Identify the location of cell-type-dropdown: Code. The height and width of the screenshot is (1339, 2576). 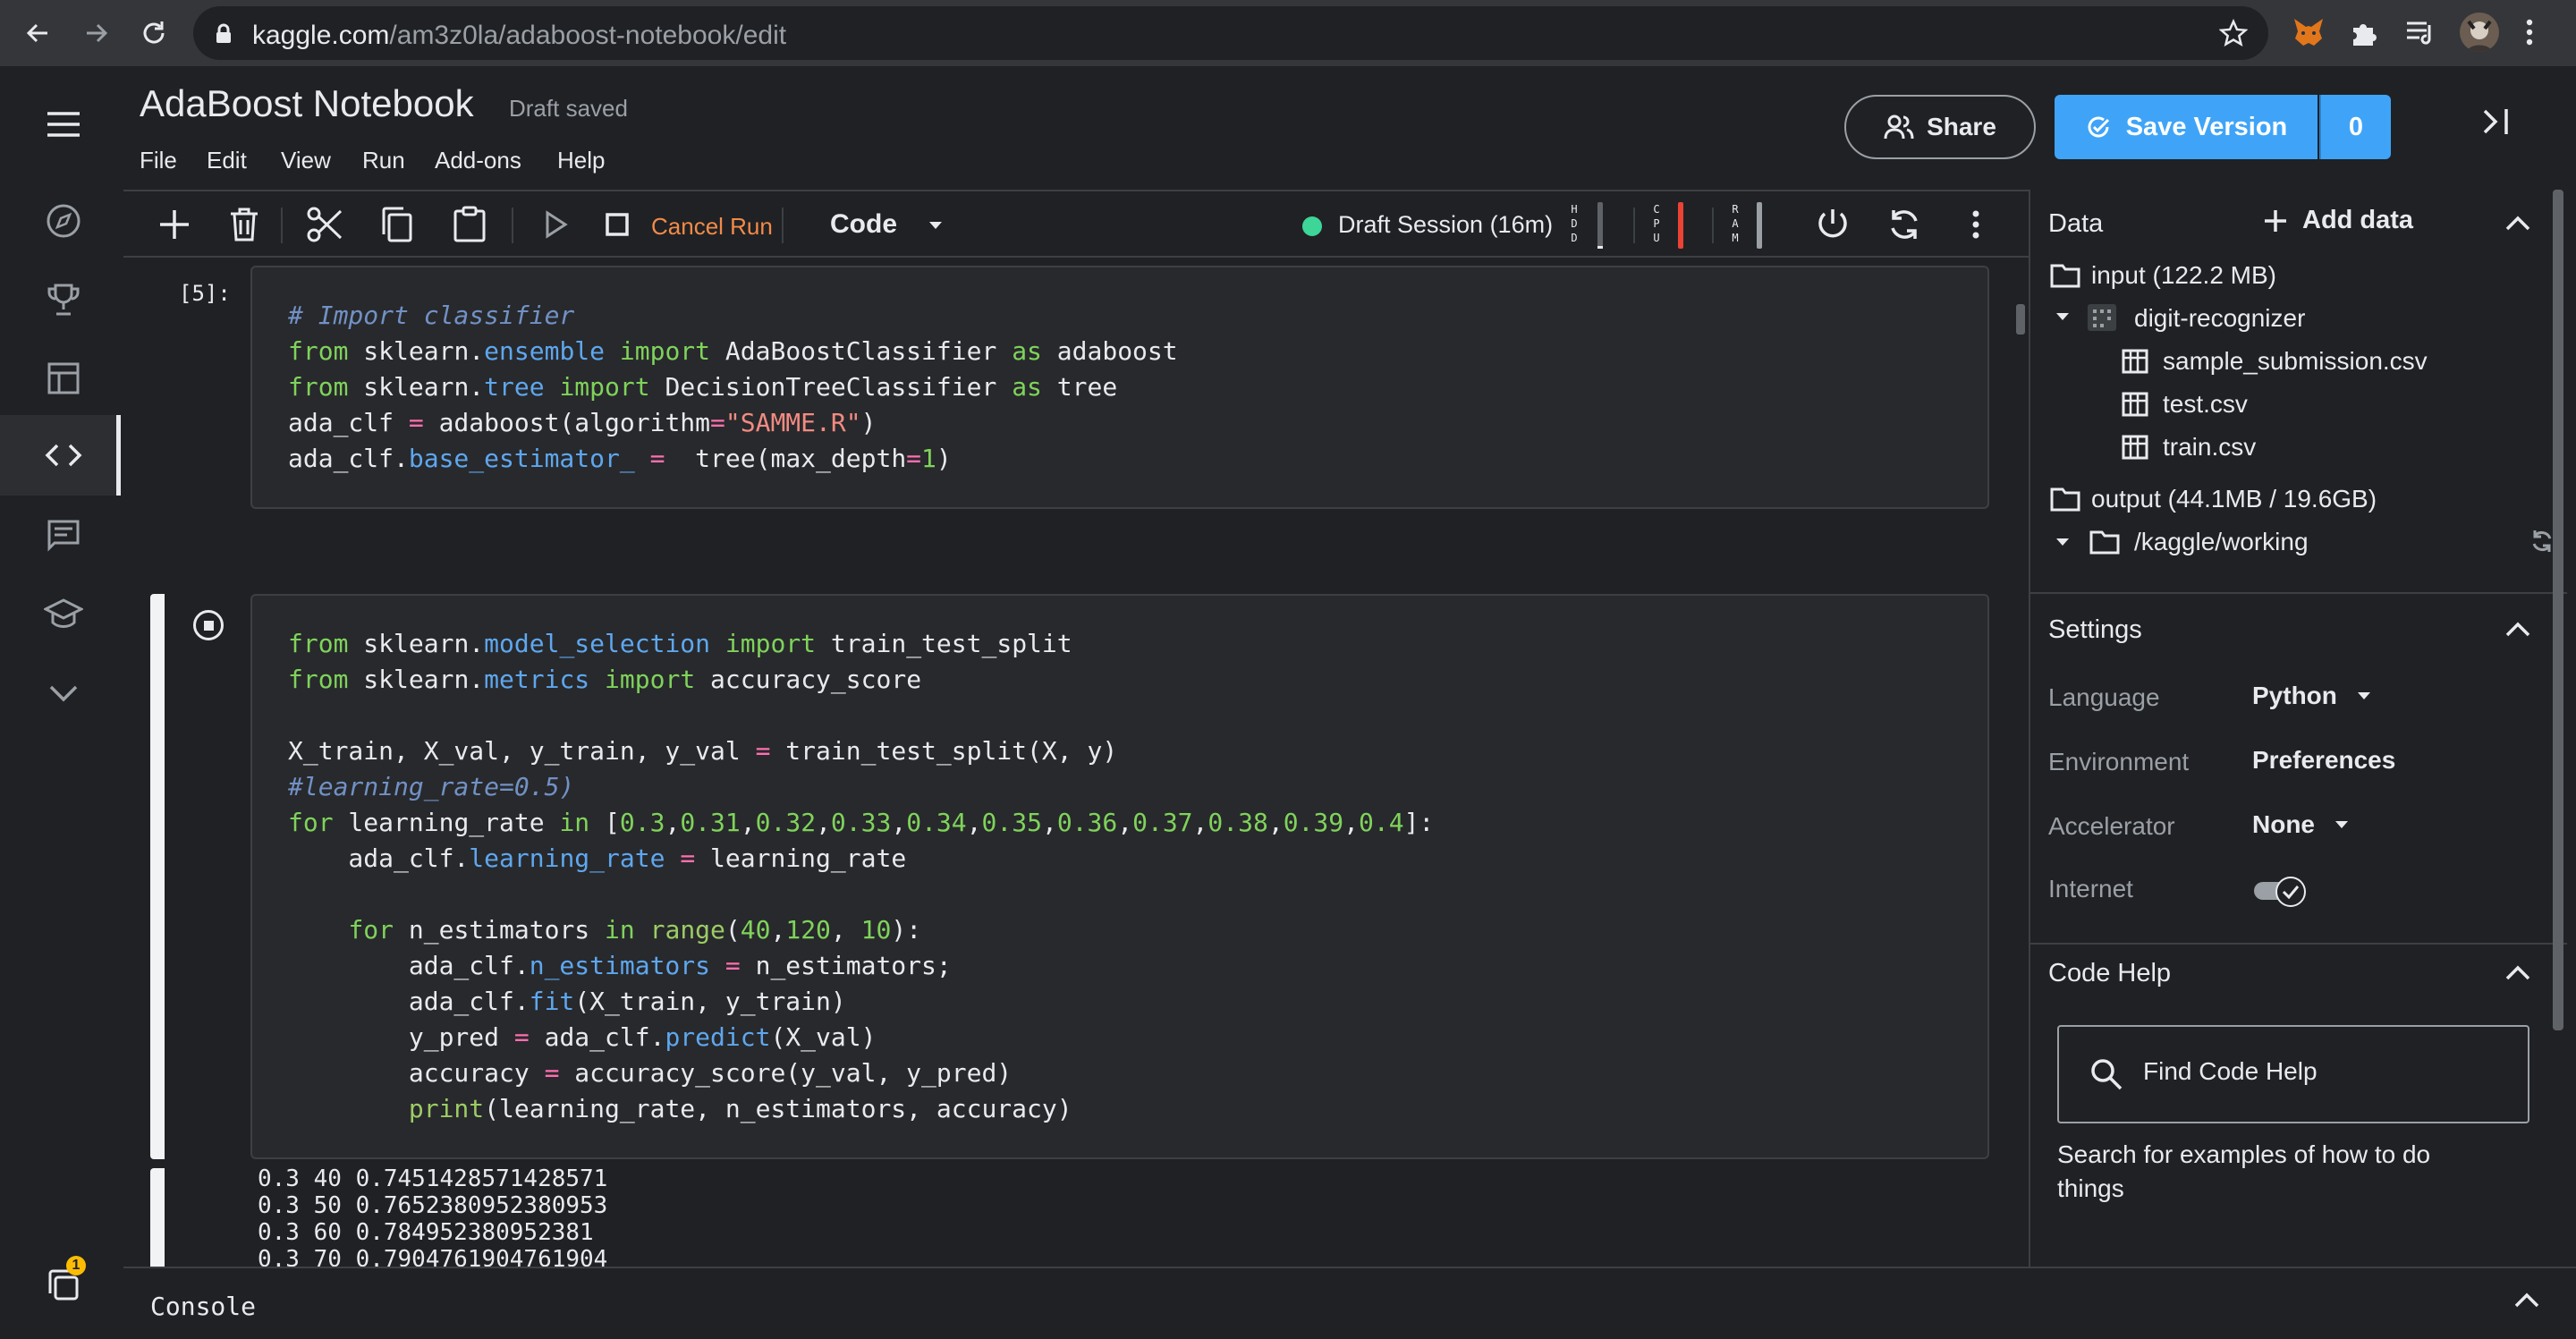
(887, 224).